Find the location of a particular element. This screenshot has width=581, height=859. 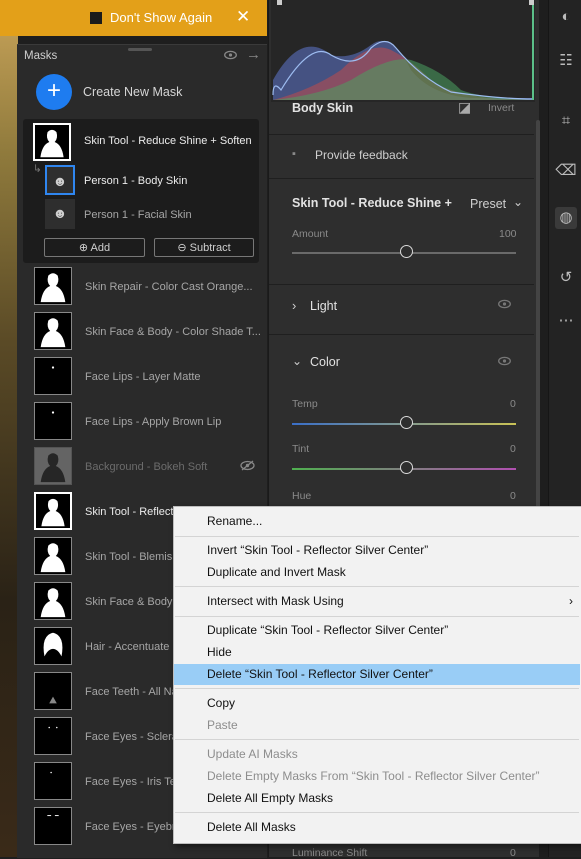

menu-item-copy: Copy is located at coordinates (377, 703).